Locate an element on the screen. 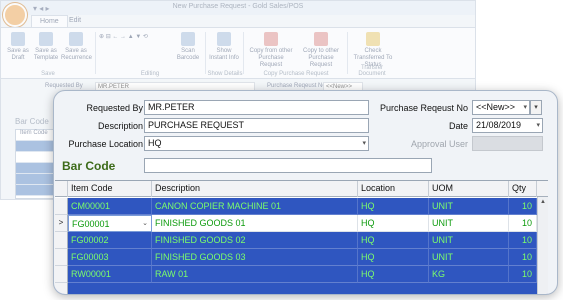 The width and height of the screenshot is (563, 300). cell-description: FINISHED GOODS 03 is located at coordinates (255, 257).